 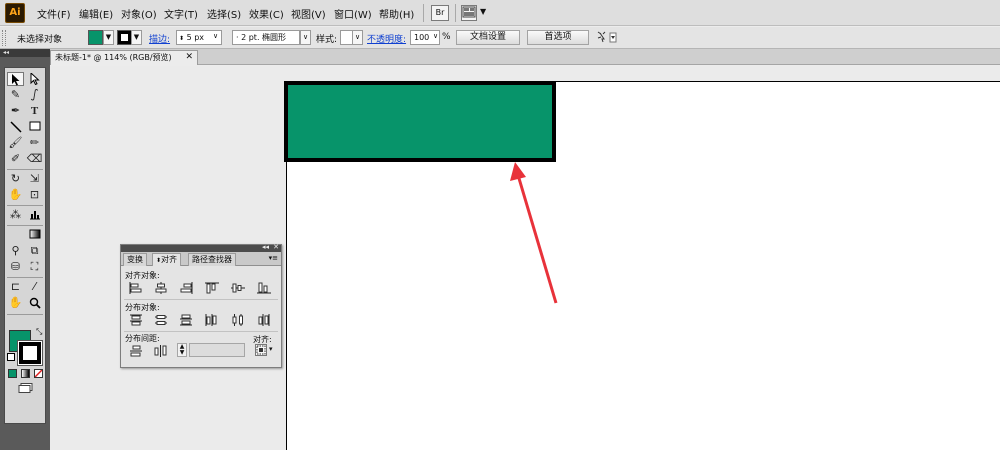 What do you see at coordinates (34, 111) in the screenshot?
I see `type-tool-icon: T` at bounding box center [34, 111].